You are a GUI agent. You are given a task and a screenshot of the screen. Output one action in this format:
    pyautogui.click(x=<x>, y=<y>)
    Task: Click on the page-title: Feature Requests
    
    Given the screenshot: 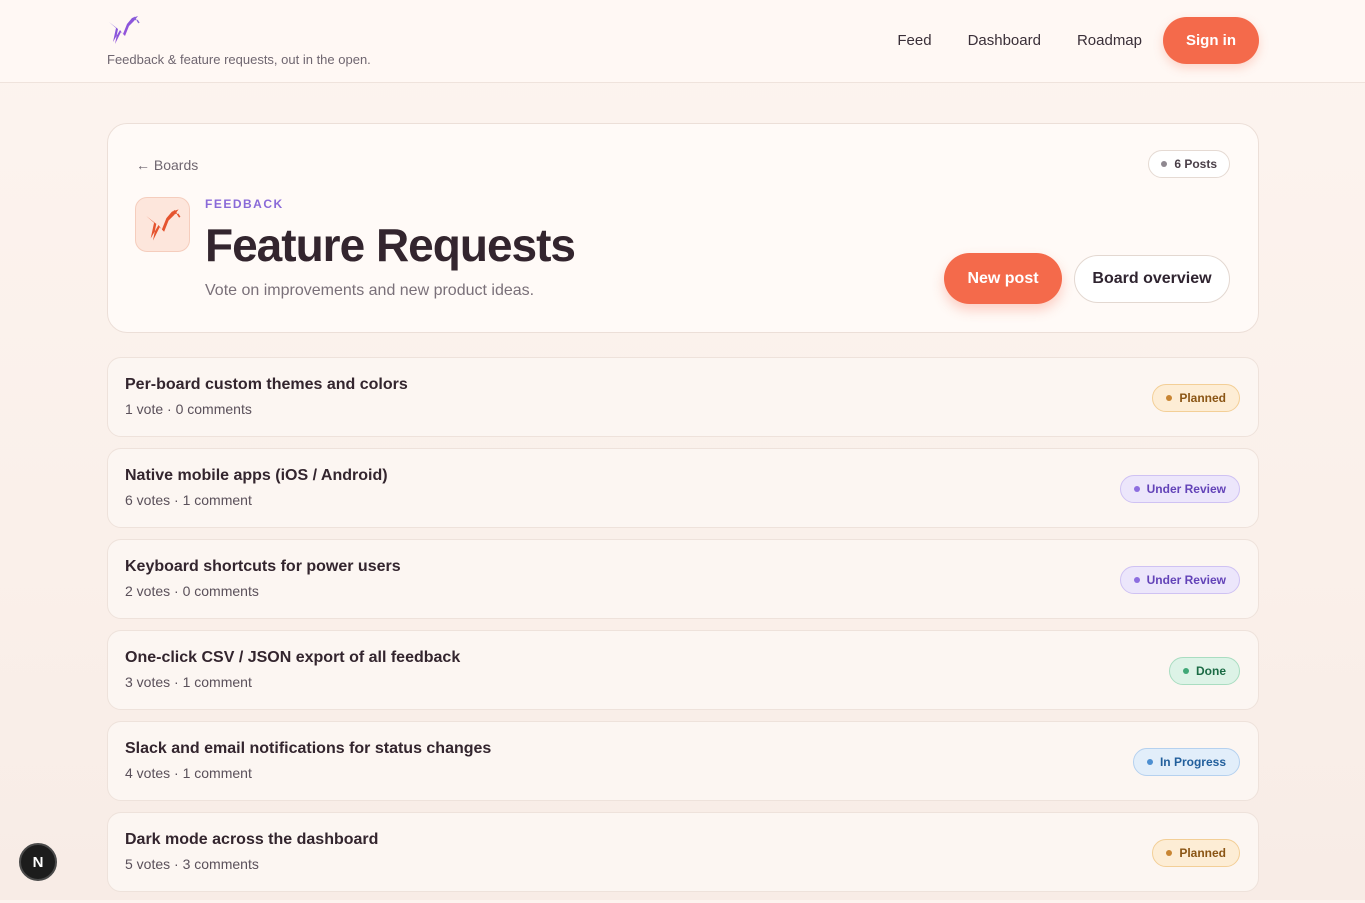 What is the action you would take?
    pyautogui.click(x=390, y=245)
    